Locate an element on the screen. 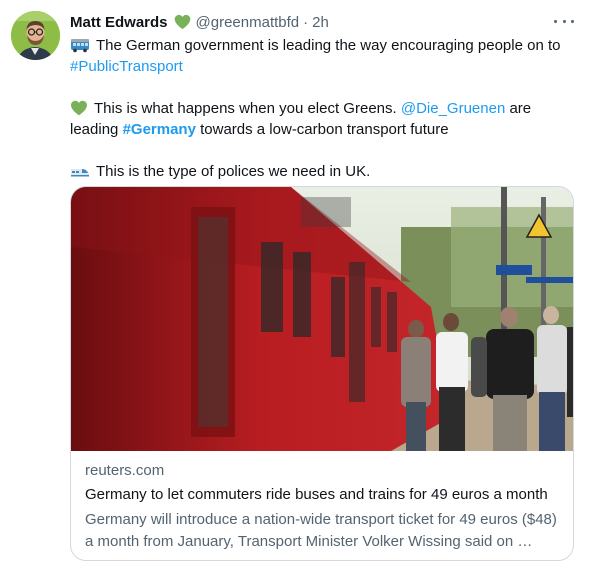  bus-icon is located at coordinates (80, 46).